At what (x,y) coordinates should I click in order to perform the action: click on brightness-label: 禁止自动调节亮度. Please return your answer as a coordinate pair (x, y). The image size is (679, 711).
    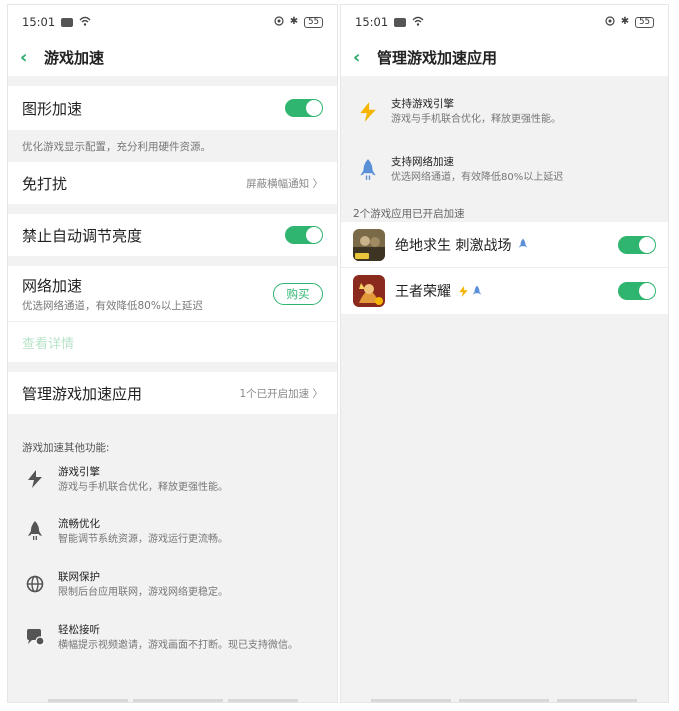
    Looking at the image, I should click on (82, 235).